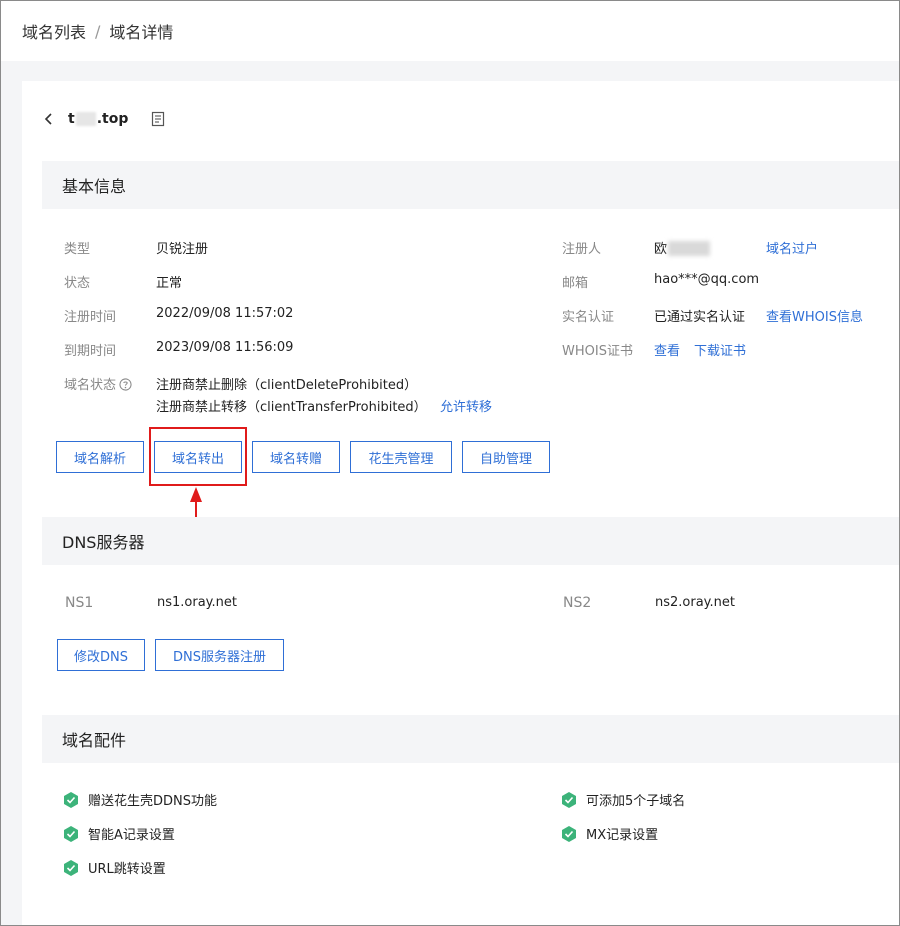 This screenshot has height=926, width=900. I want to click on document-icon, so click(158, 119).